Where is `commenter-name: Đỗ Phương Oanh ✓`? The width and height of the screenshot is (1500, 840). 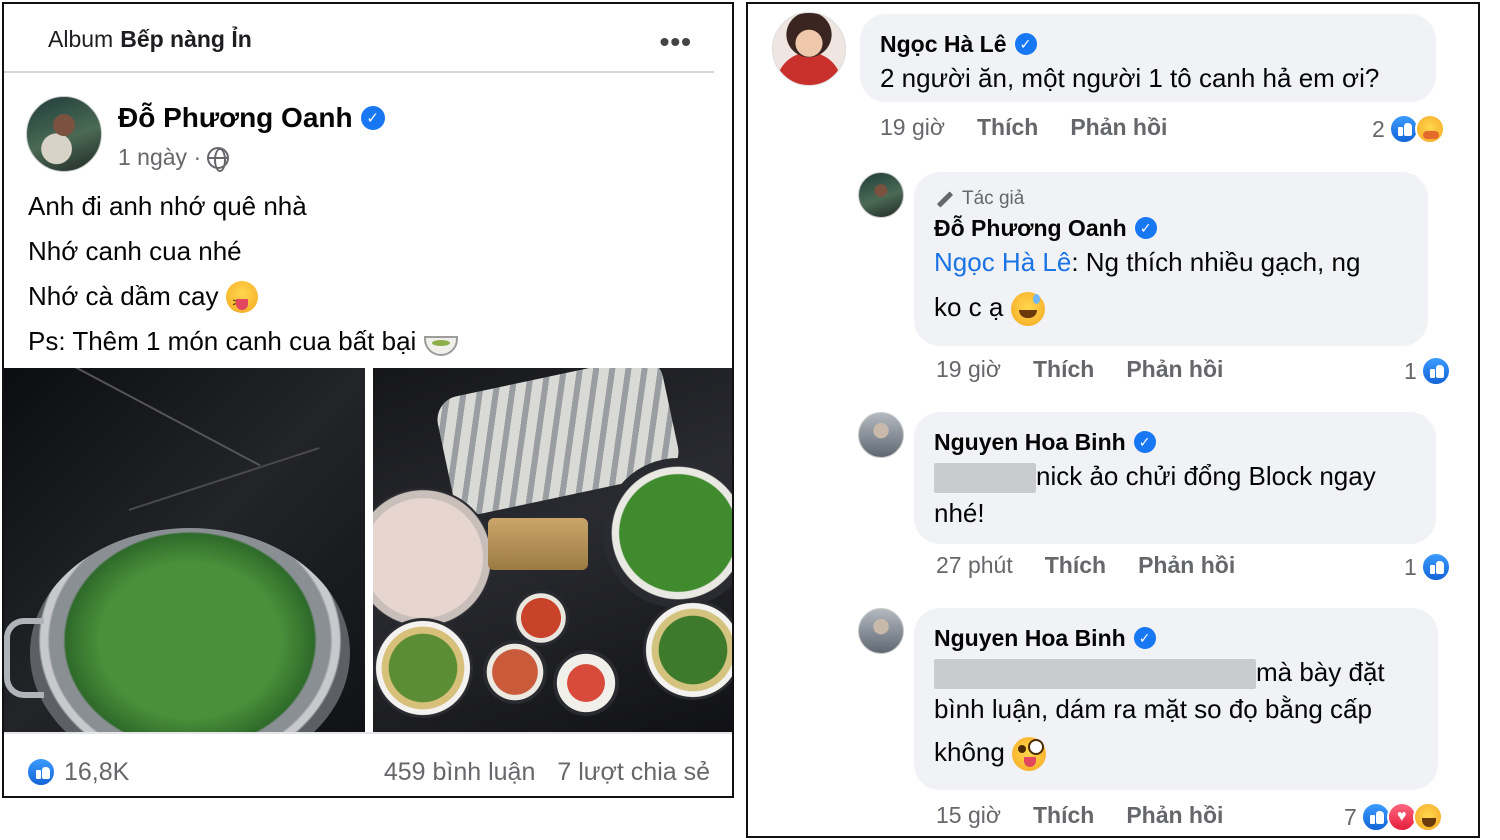 commenter-name: Đỗ Phương Oanh ✓ is located at coordinates (1171, 228).